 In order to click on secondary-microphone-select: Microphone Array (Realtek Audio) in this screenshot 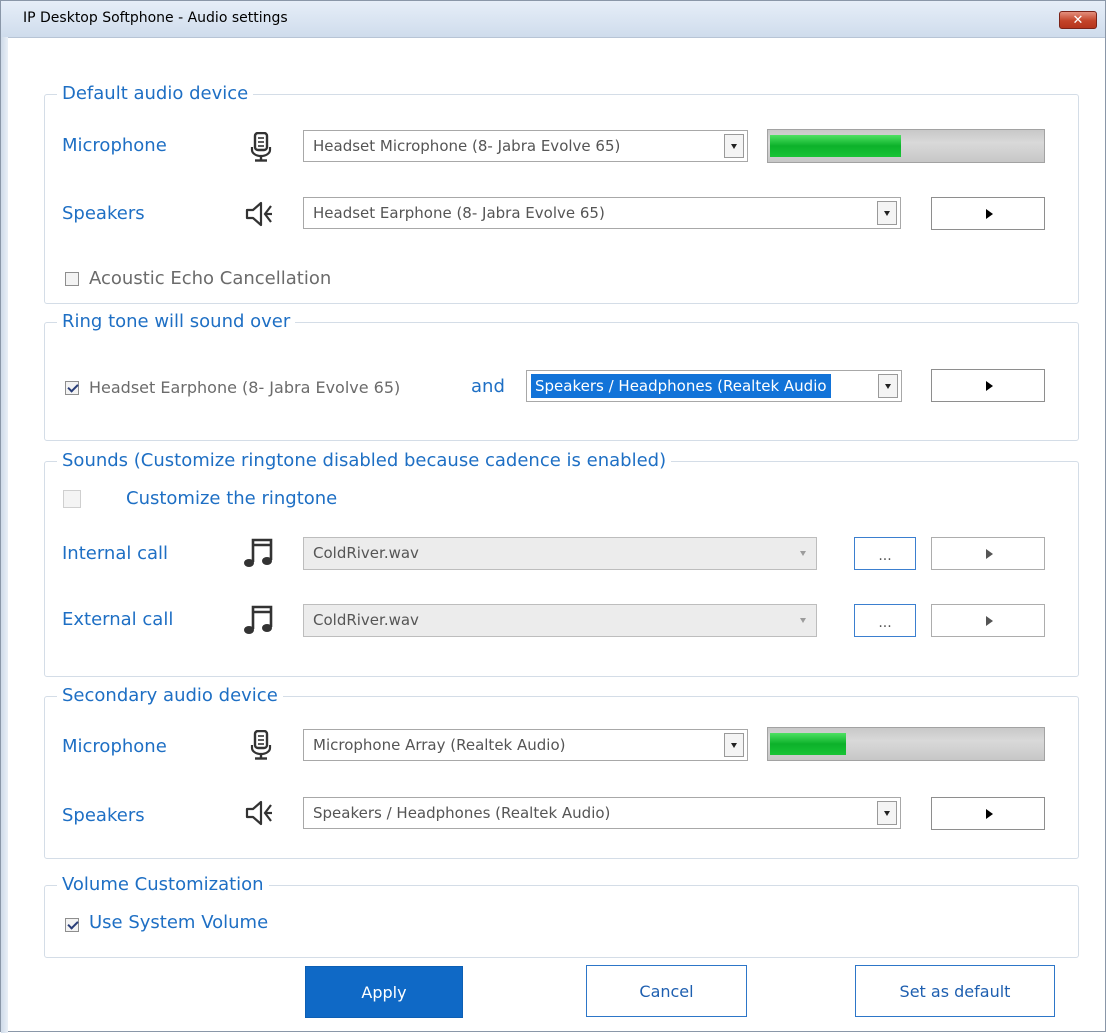, I will do `click(525, 745)`.